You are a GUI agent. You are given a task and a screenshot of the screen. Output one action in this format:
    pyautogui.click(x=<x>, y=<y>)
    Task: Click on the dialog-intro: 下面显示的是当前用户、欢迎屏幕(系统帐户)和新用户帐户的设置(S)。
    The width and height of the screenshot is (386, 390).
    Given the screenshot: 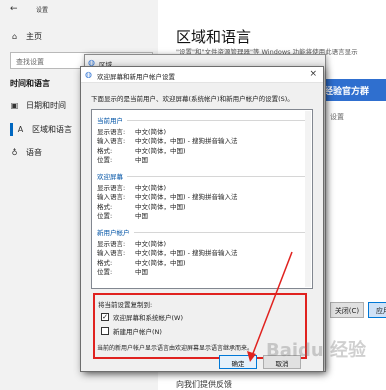 What is the action you would take?
    pyautogui.click(x=192, y=99)
    